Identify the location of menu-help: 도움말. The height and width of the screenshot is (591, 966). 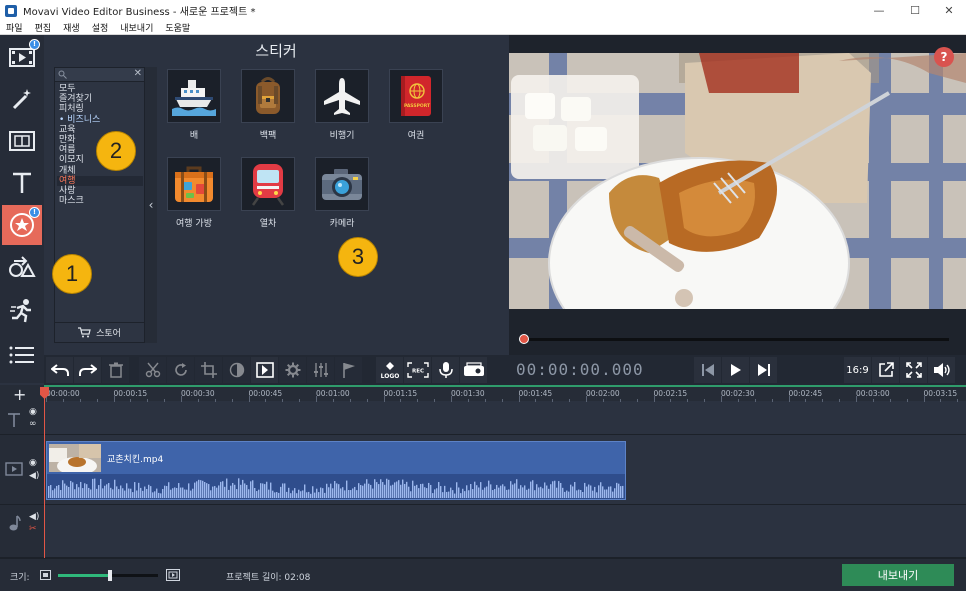
(177, 27).